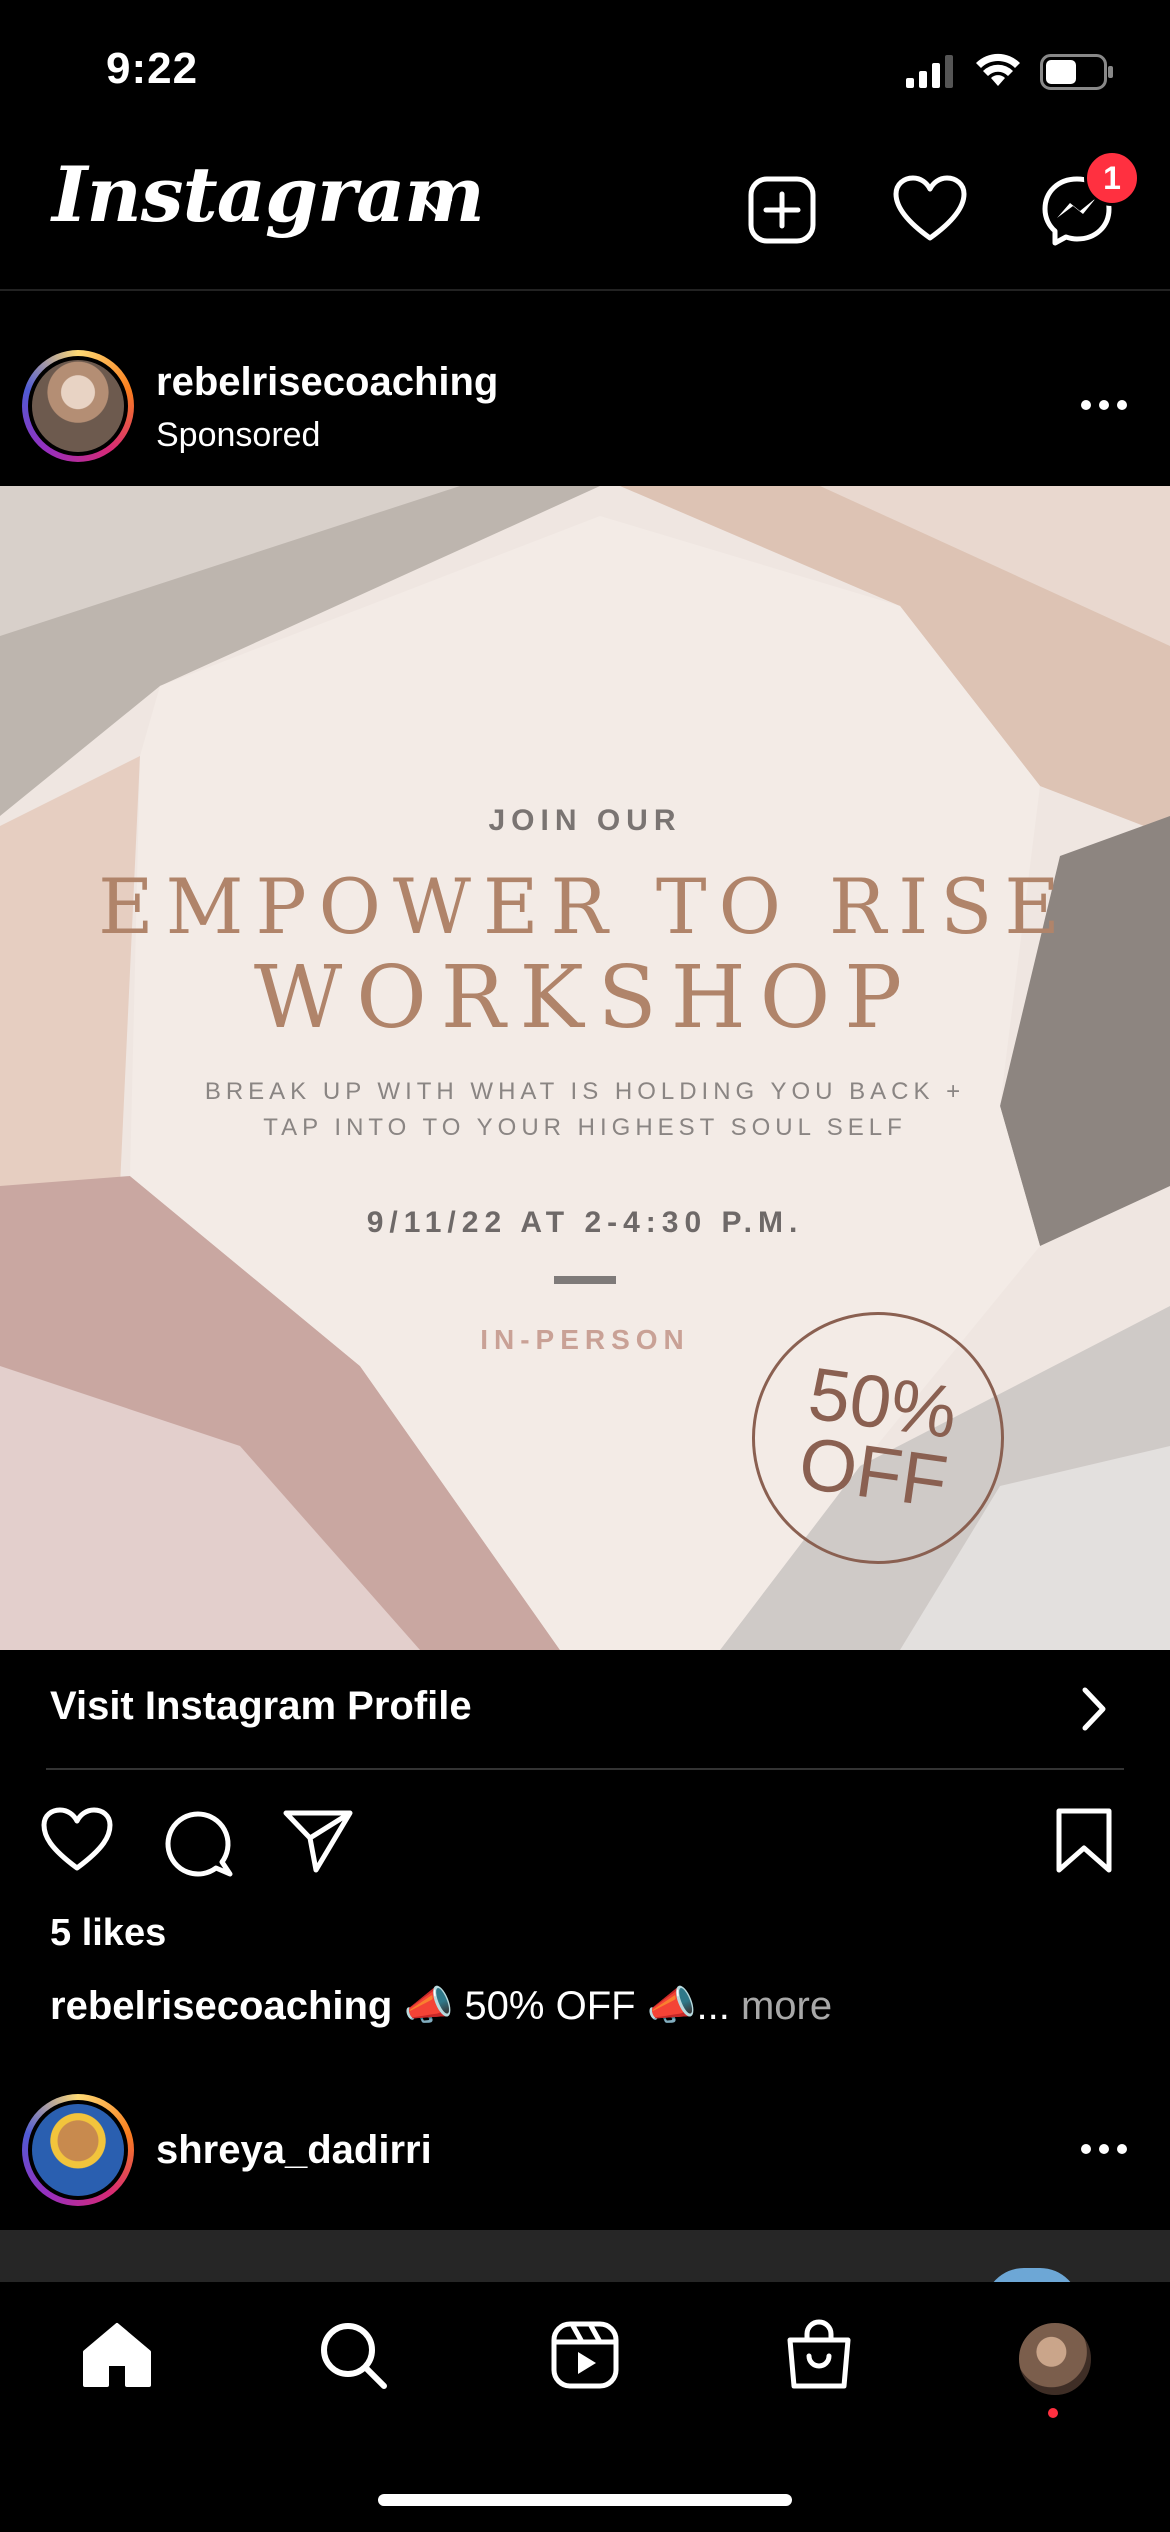  I want to click on home-indicator, so click(585, 2500).